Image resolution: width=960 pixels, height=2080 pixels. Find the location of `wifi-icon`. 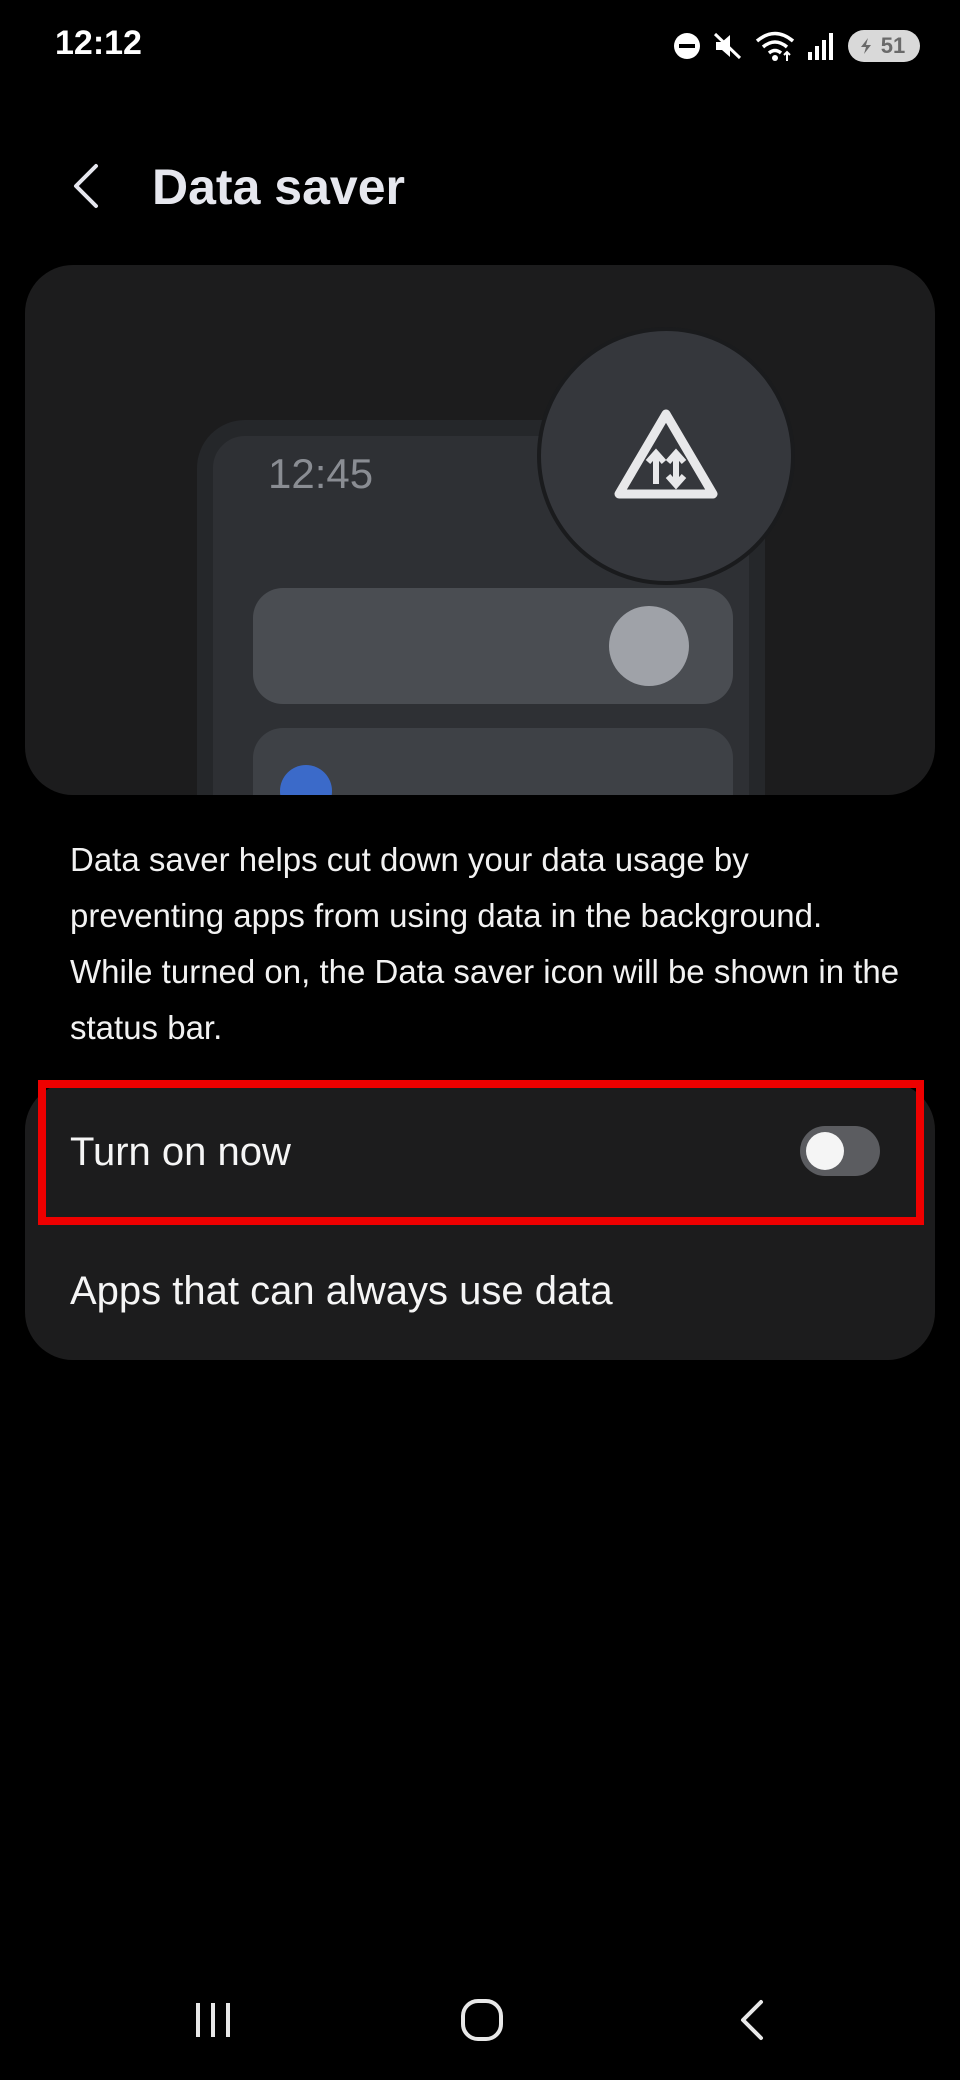

wifi-icon is located at coordinates (775, 46).